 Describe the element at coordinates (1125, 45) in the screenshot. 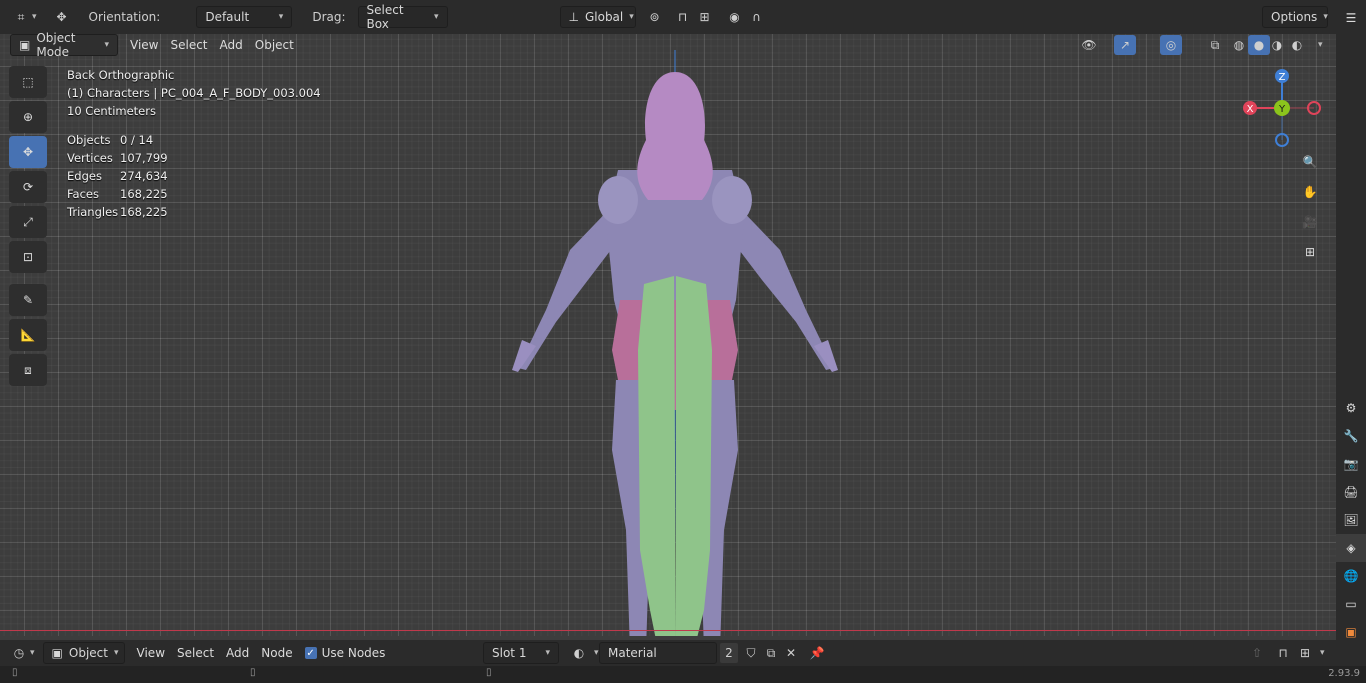

I see `gizmo-toggle-icon: ↗` at that location.